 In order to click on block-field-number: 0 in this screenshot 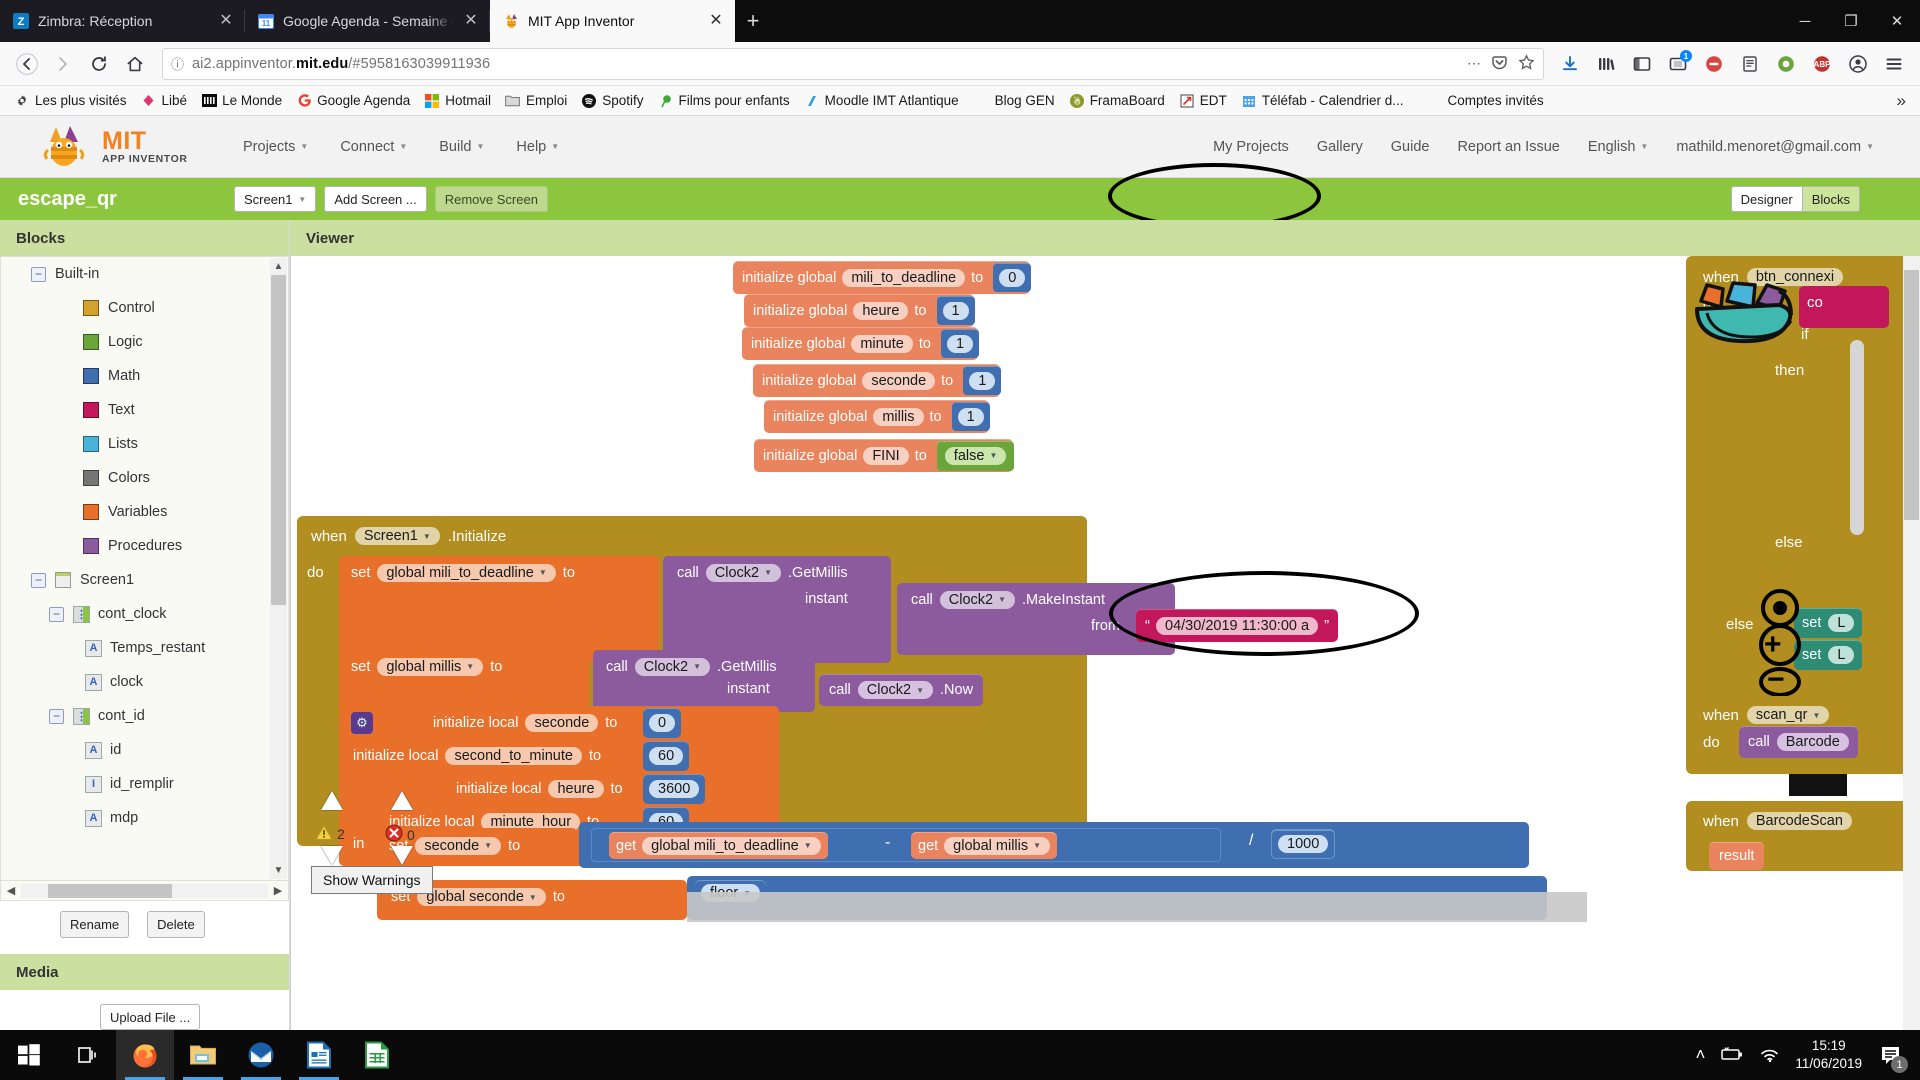, I will do `click(662, 723)`.